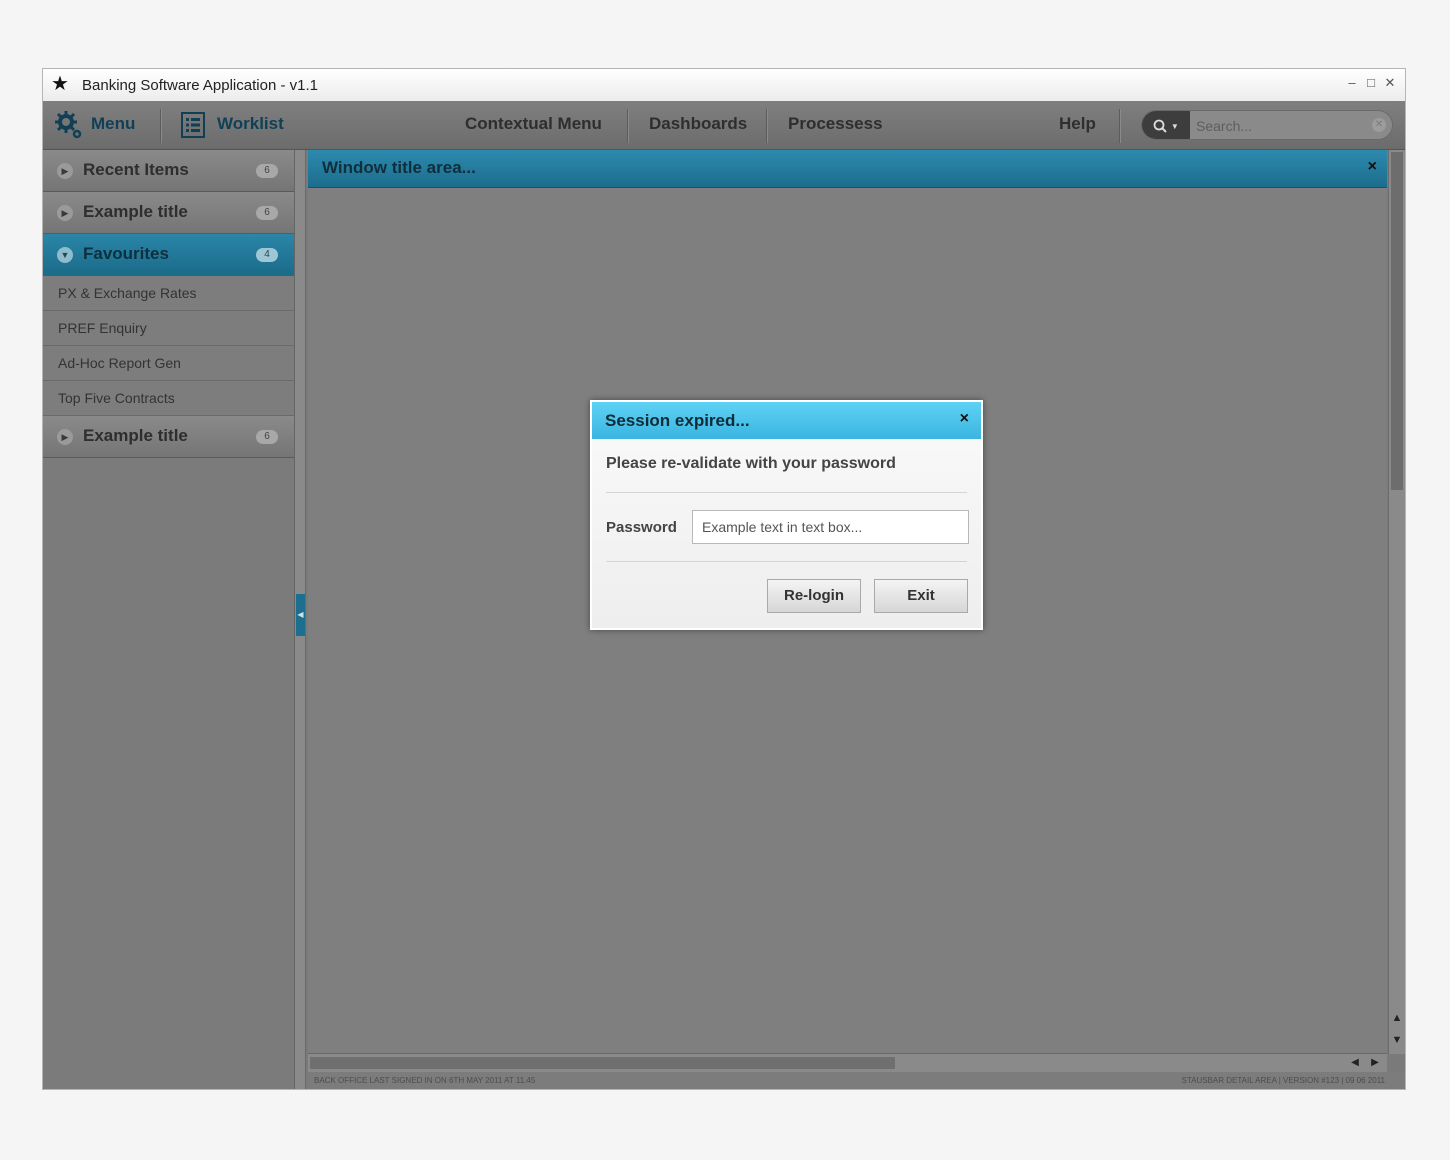 The image size is (1450, 1160). What do you see at coordinates (113, 123) in the screenshot?
I see `menu-label: Menu` at bounding box center [113, 123].